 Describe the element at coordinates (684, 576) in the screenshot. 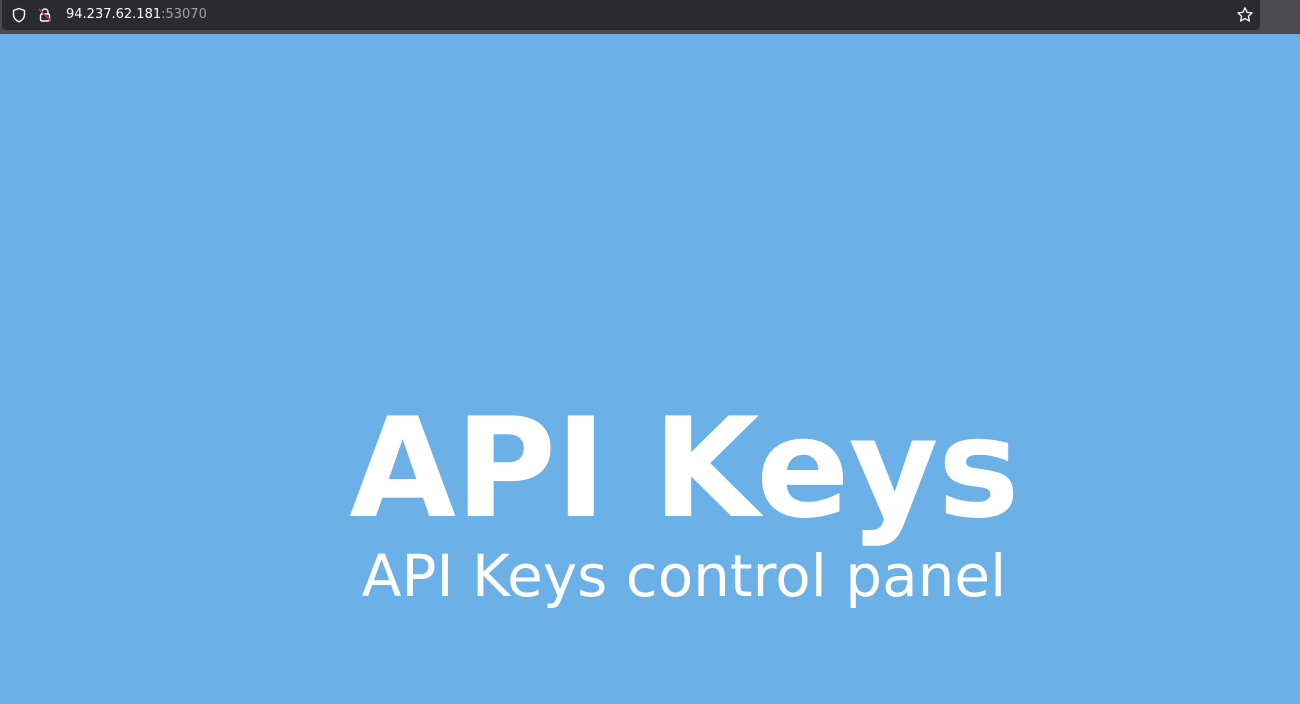

I see `page-subtitle: API Keys control panel` at that location.